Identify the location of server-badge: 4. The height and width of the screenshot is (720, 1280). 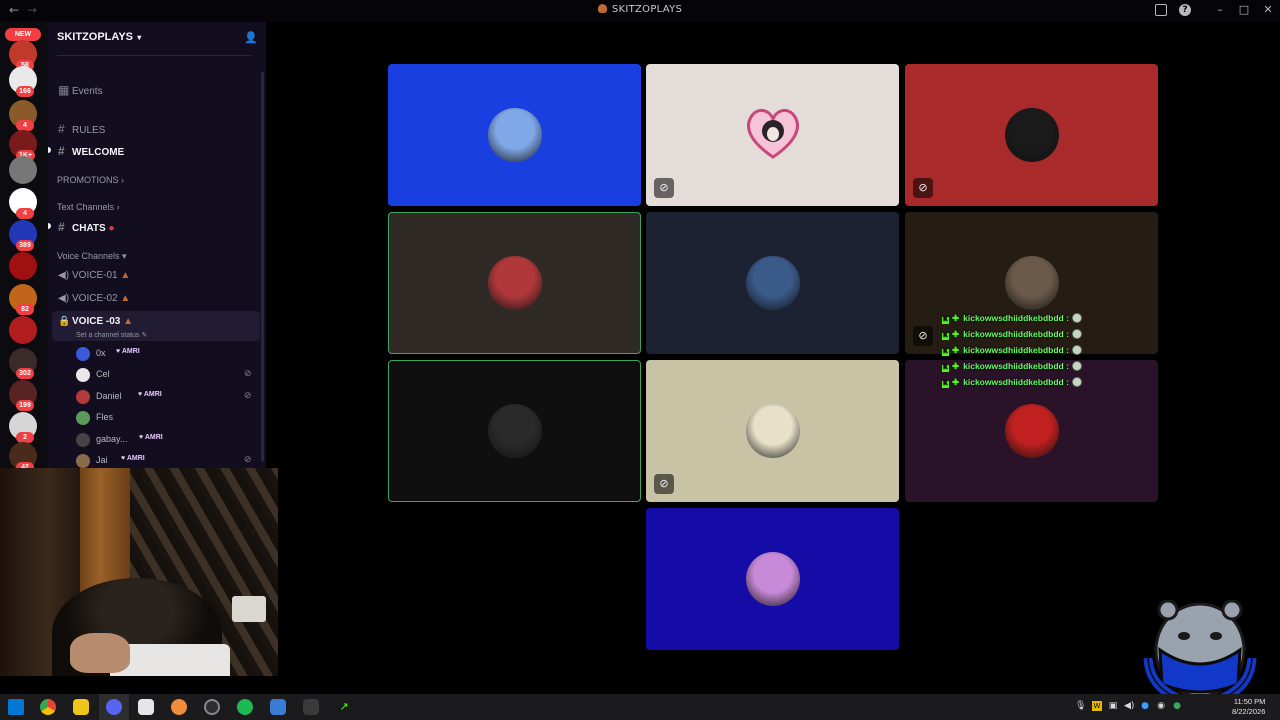
(25, 213).